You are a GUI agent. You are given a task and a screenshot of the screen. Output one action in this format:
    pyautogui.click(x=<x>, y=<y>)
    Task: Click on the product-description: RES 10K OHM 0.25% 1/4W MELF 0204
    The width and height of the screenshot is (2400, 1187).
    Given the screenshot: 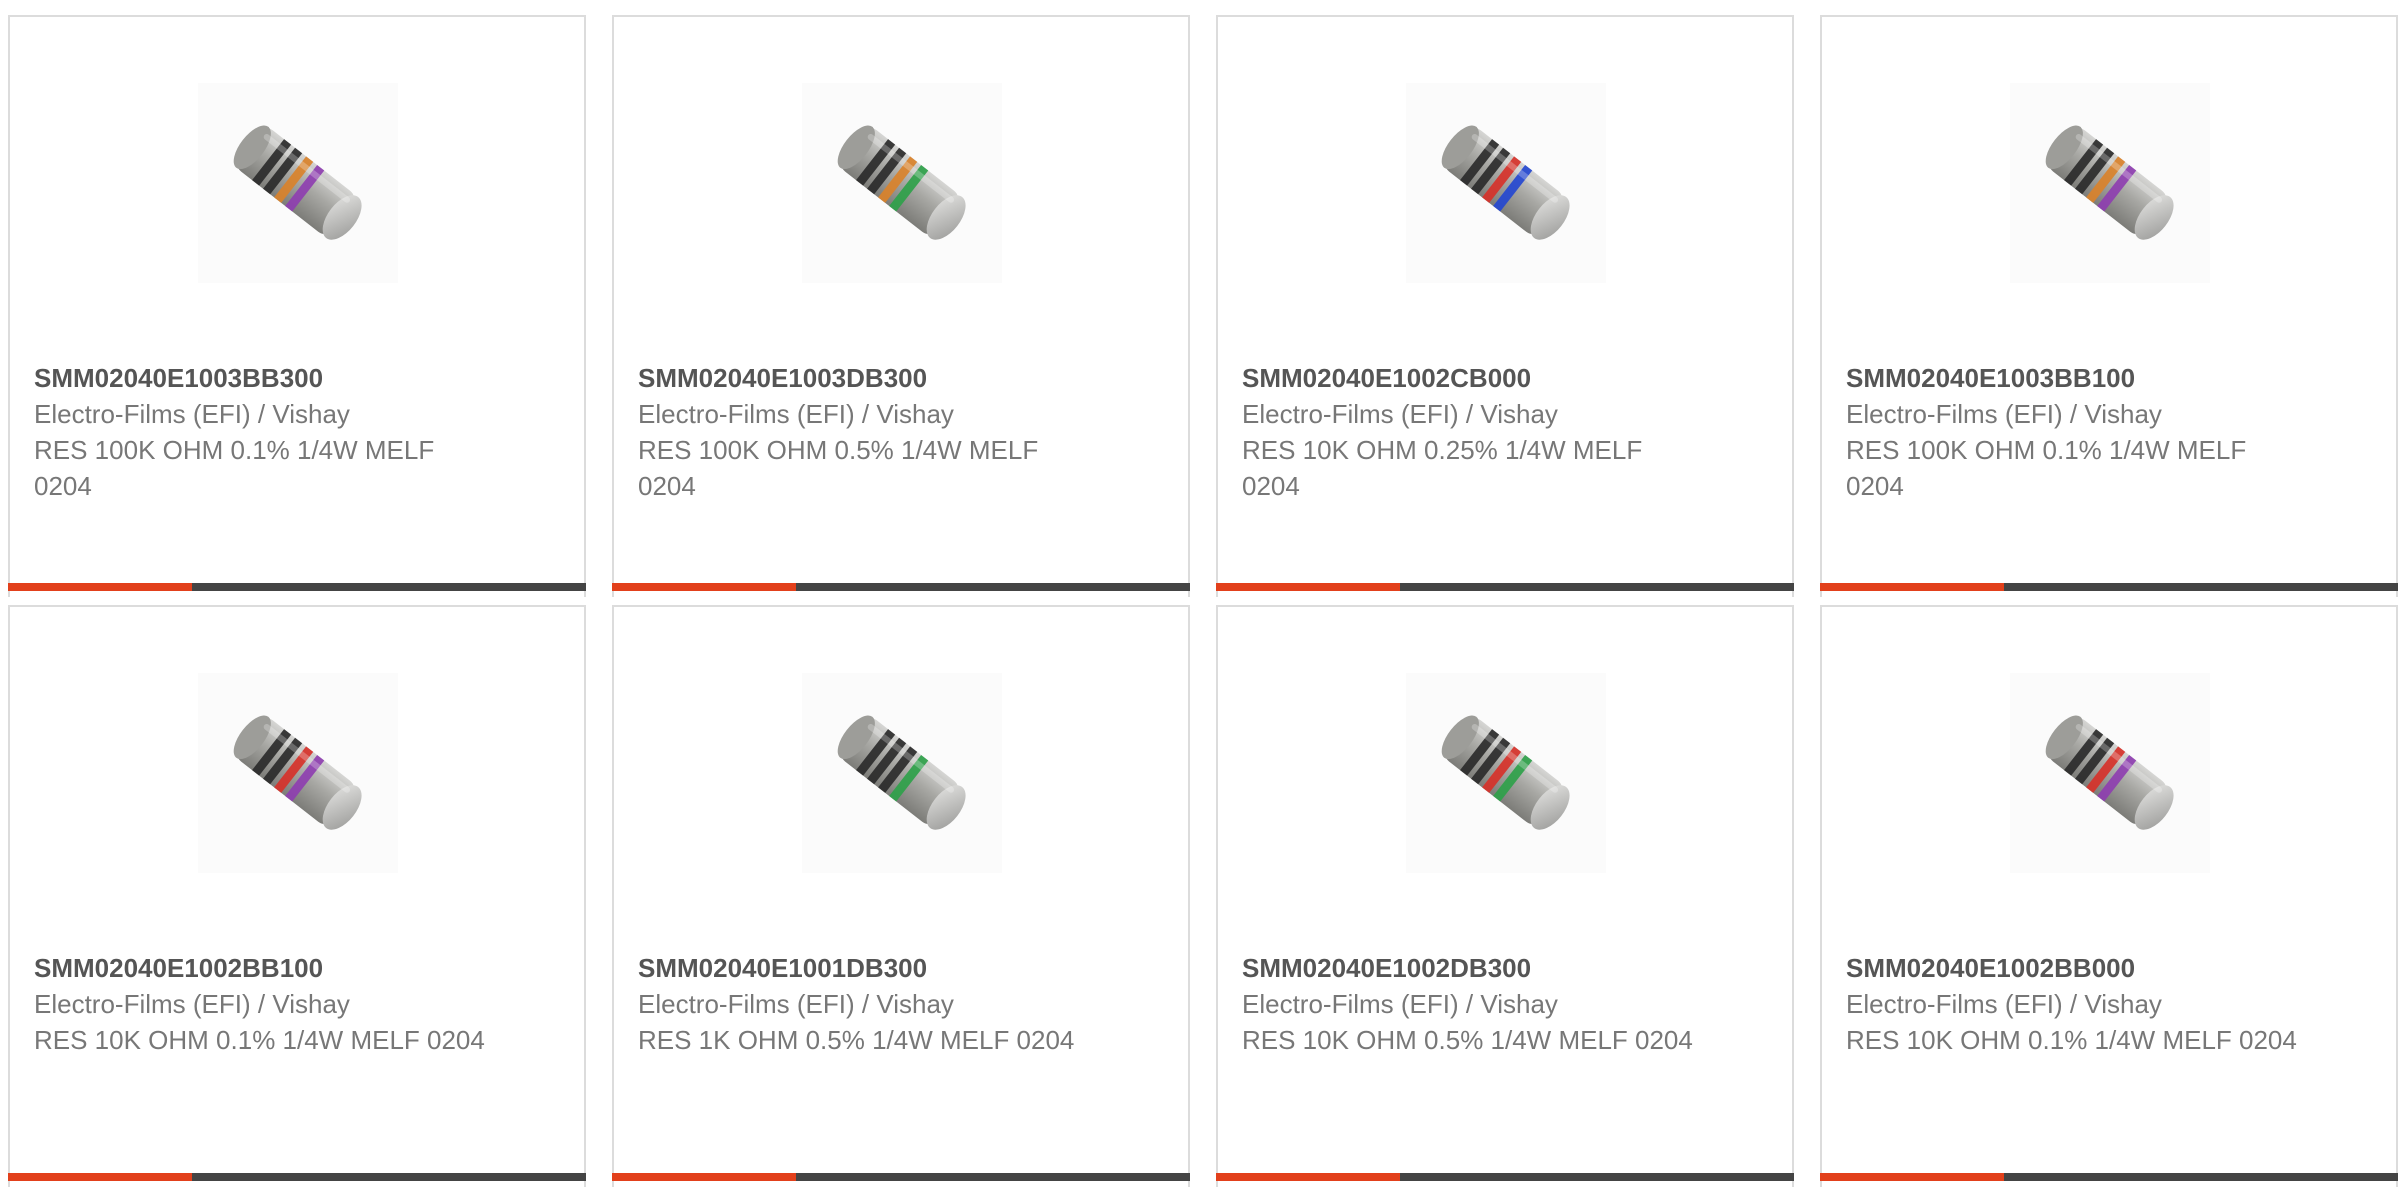 What is the action you would take?
    pyautogui.click(x=1442, y=468)
    